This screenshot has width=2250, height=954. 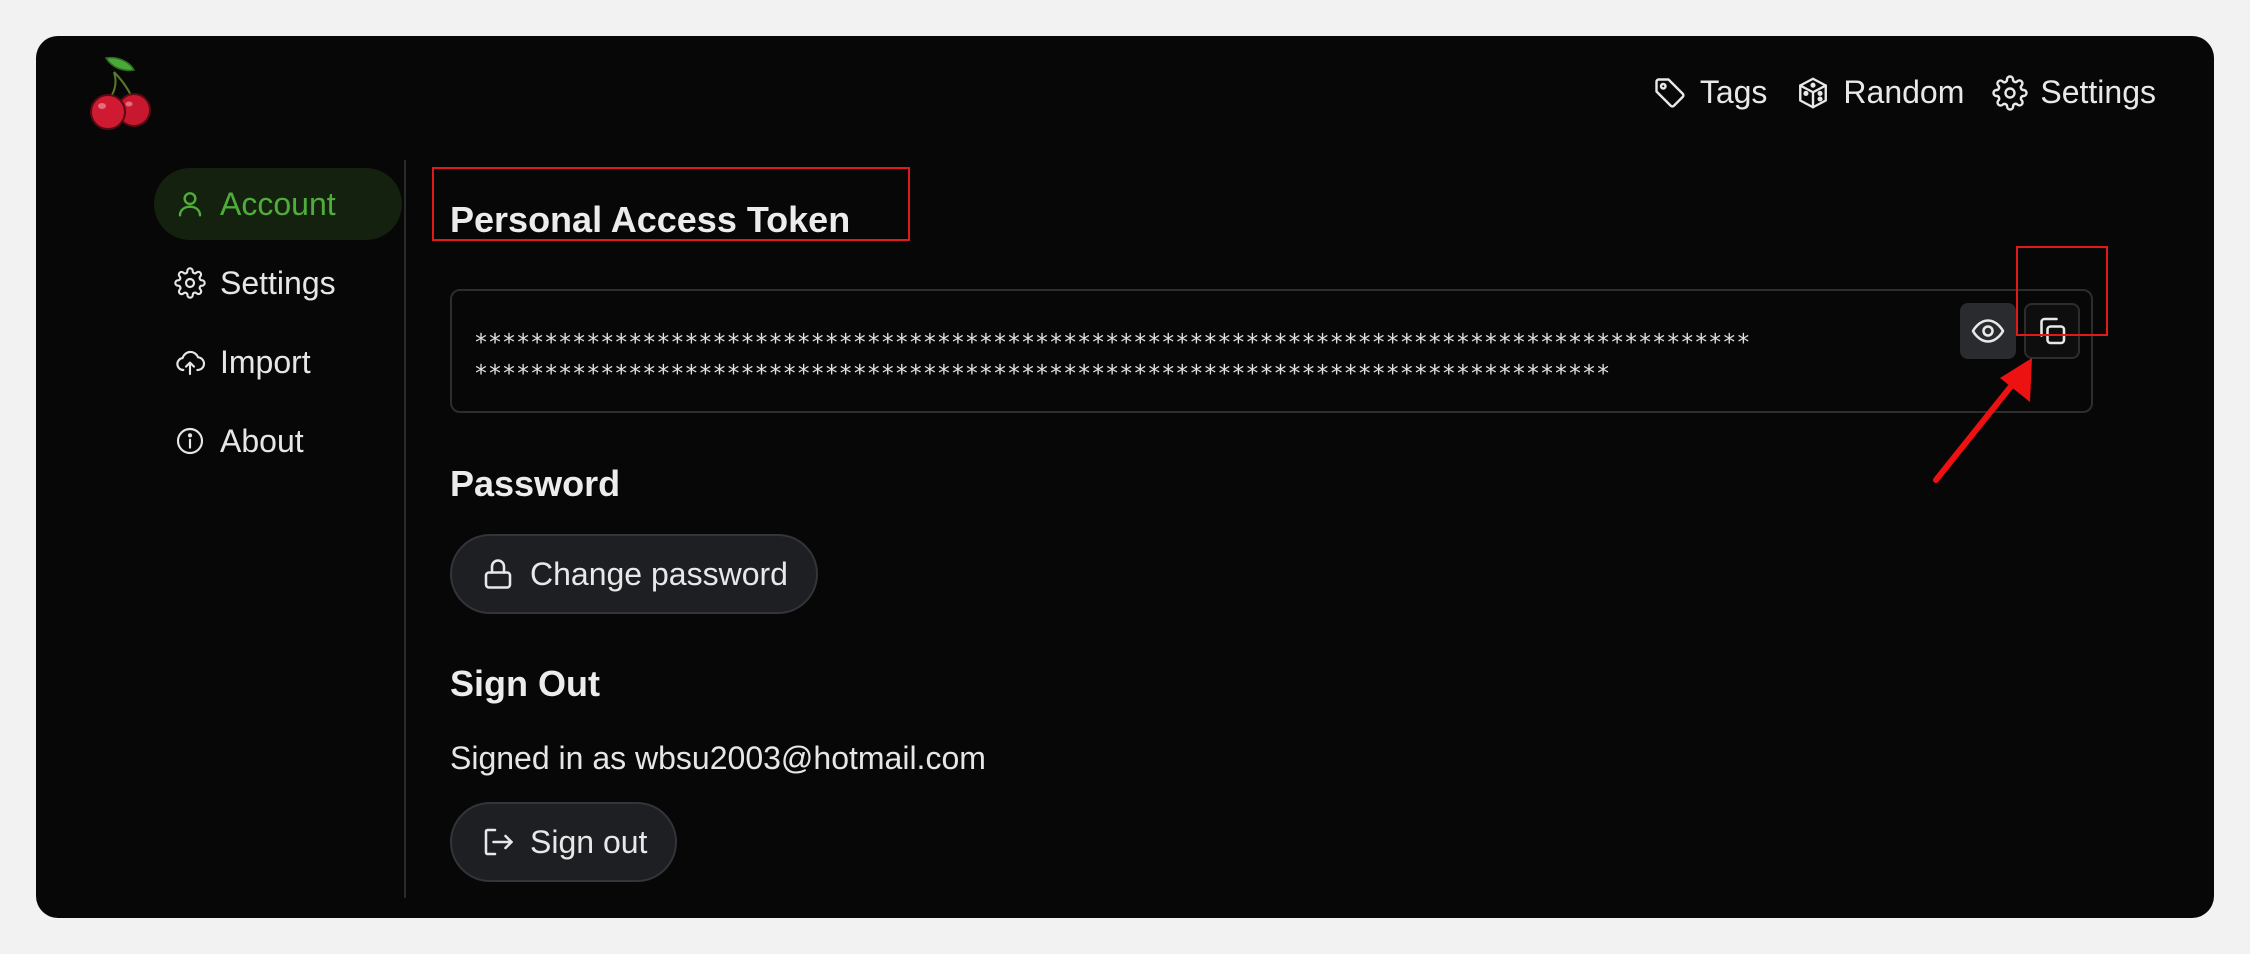 I want to click on nav-random: Random, so click(x=1879, y=92).